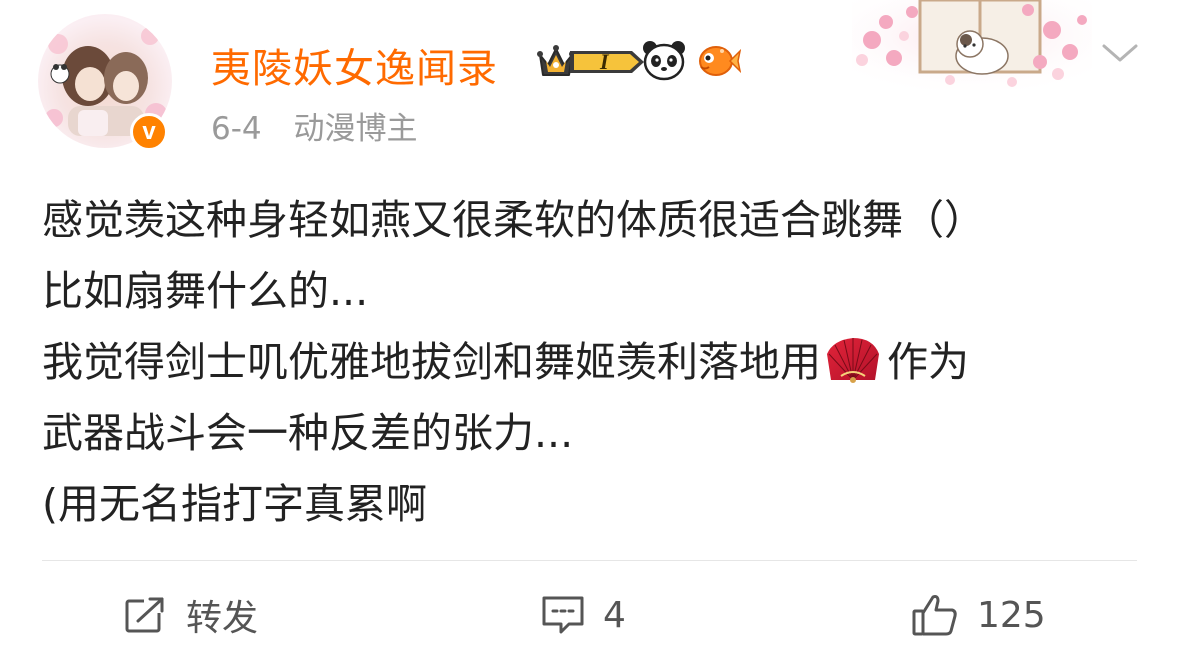  I want to click on content-line: 我觉得剑士叽优雅地拔剑和舞姬羡利落地用 作为, so click(589, 362).